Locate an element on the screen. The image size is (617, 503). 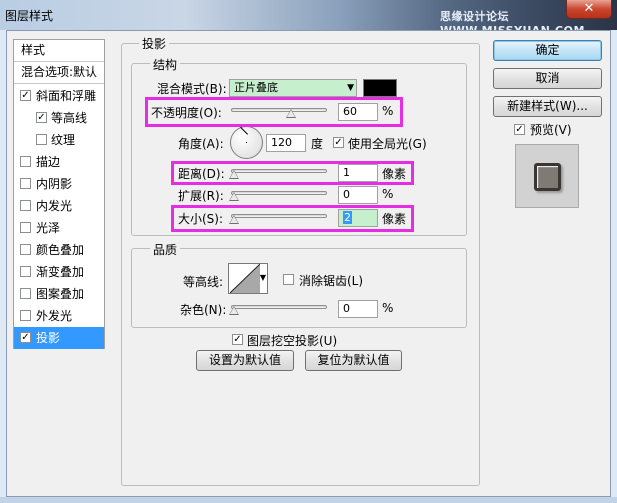
blend-mode-label: 混合模式(B): is located at coordinates (192, 89).